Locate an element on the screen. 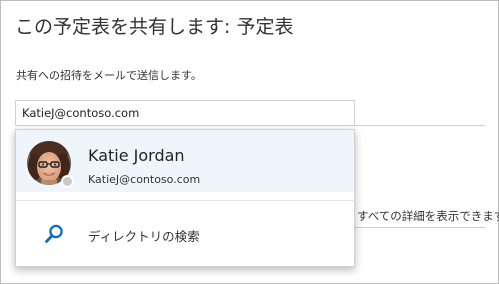  directory-search-label: ディレクトリの検索 is located at coordinates (144, 236).